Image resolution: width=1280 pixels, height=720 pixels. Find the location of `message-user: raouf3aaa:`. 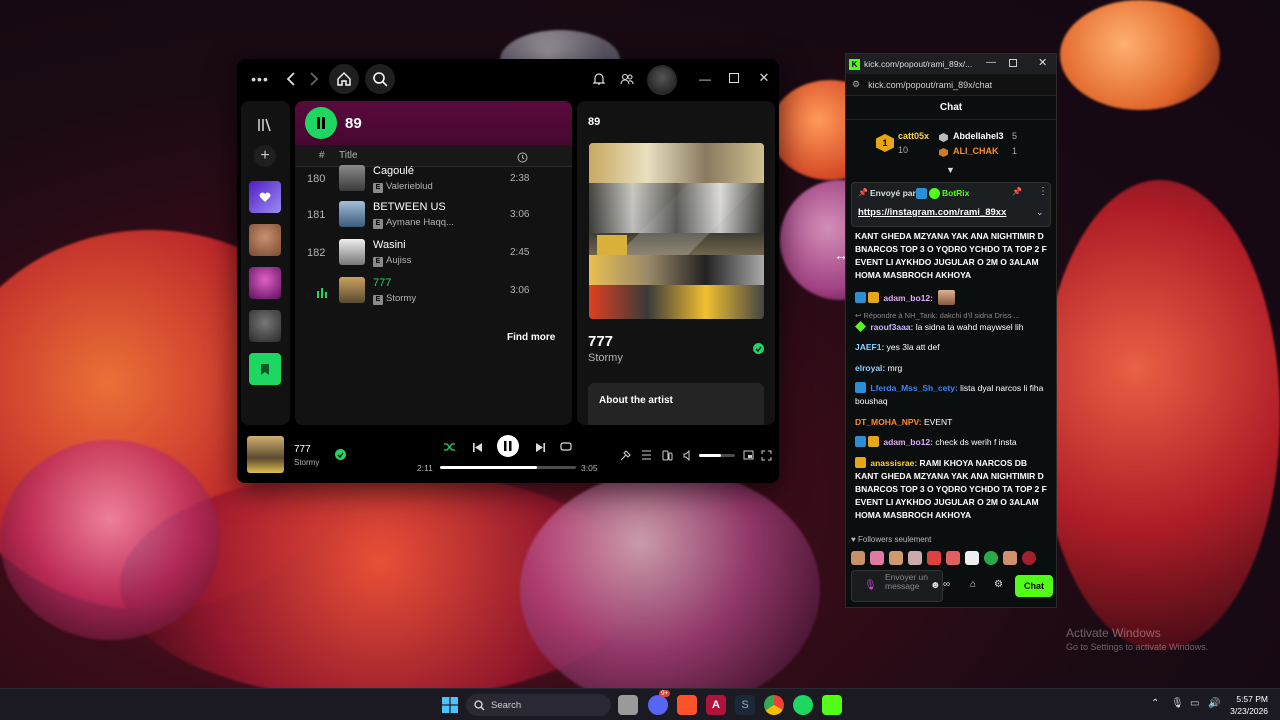

message-user: raouf3aaa: is located at coordinates (891, 327).